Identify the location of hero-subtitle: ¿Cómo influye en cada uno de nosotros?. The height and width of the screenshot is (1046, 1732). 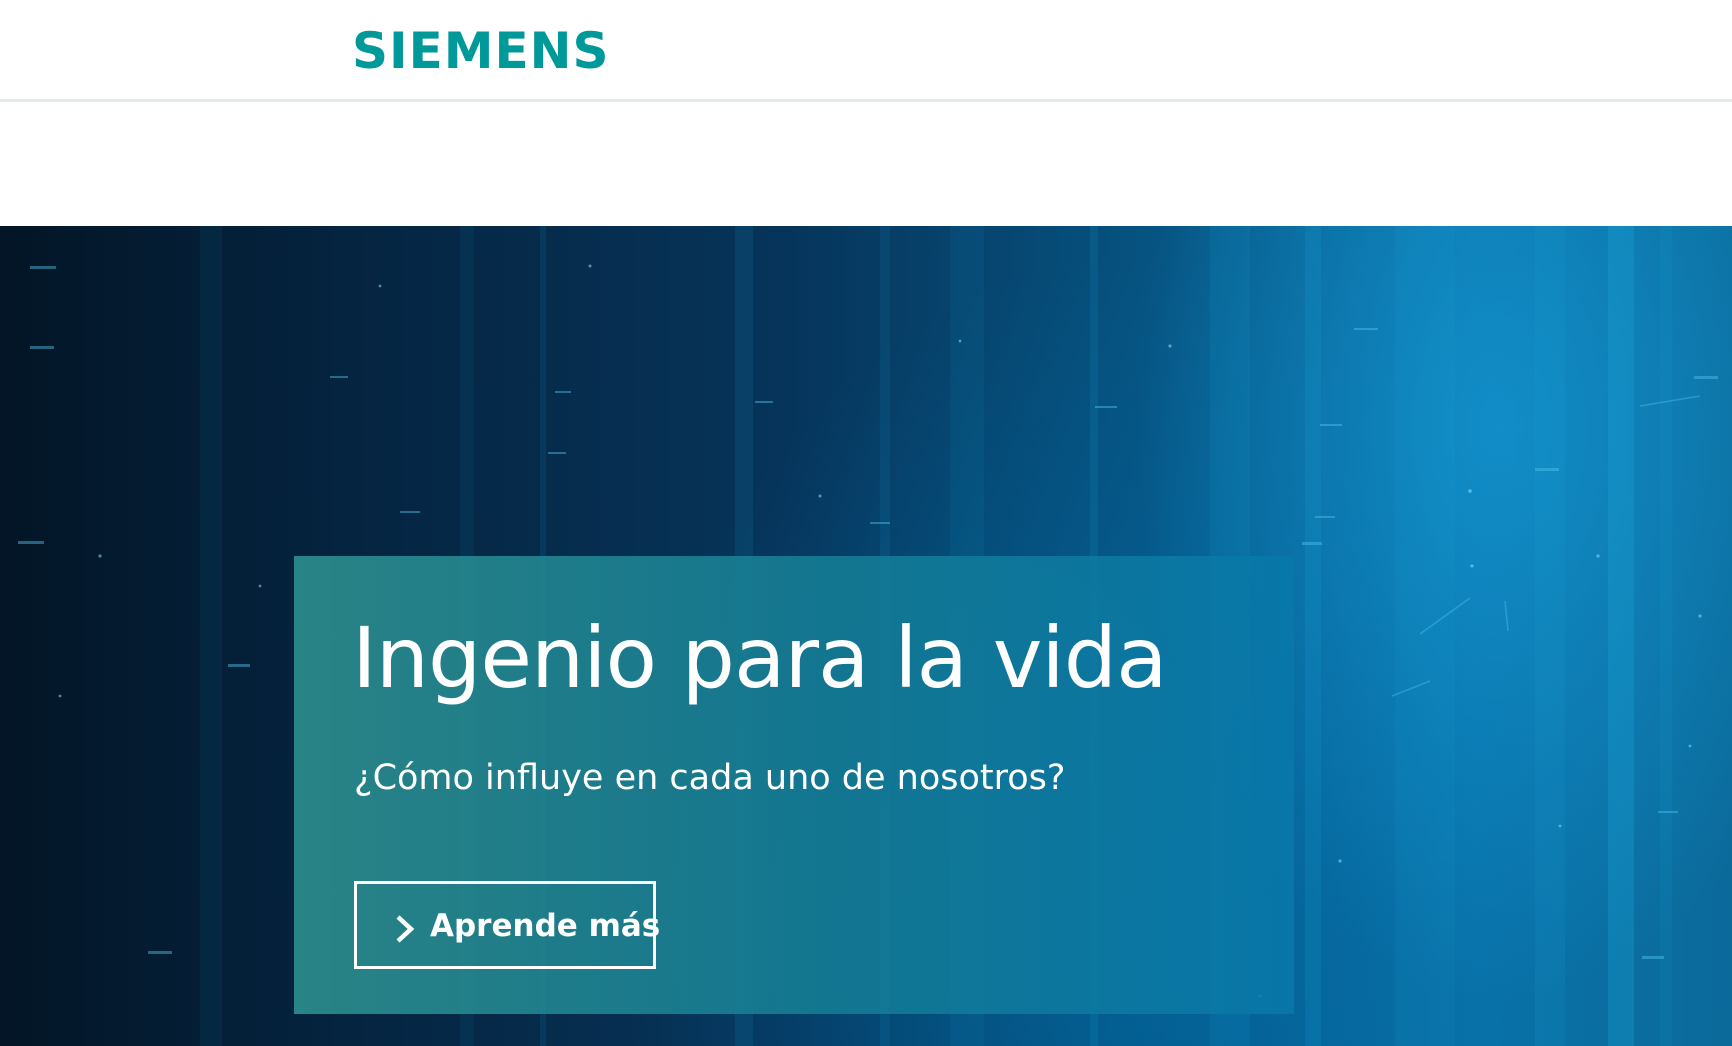
(710, 778).